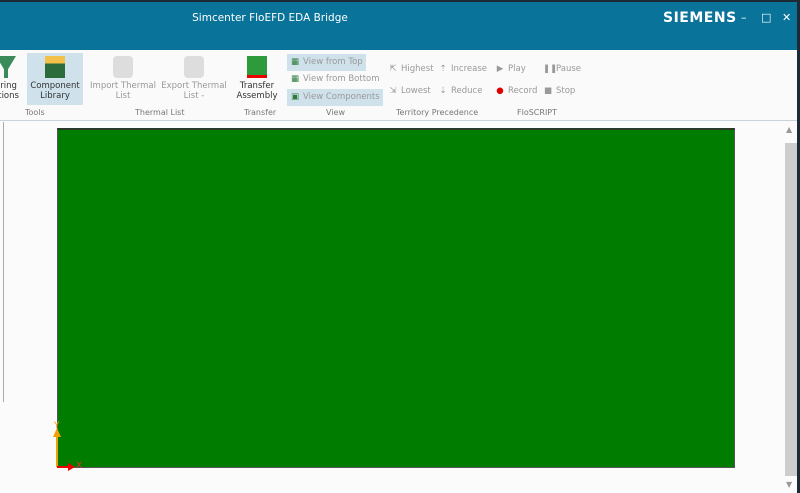 The height and width of the screenshot is (493, 800). What do you see at coordinates (71, 467) in the screenshot?
I see `x-axis-arrowhead` at bounding box center [71, 467].